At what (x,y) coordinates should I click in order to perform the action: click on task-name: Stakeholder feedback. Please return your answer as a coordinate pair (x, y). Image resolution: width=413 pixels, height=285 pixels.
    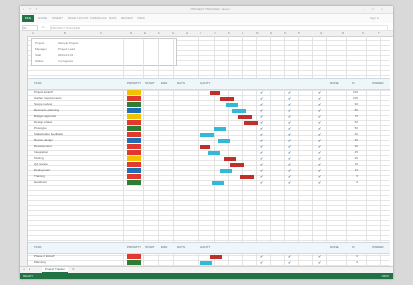
    Looking at the image, I should click on (69, 134).